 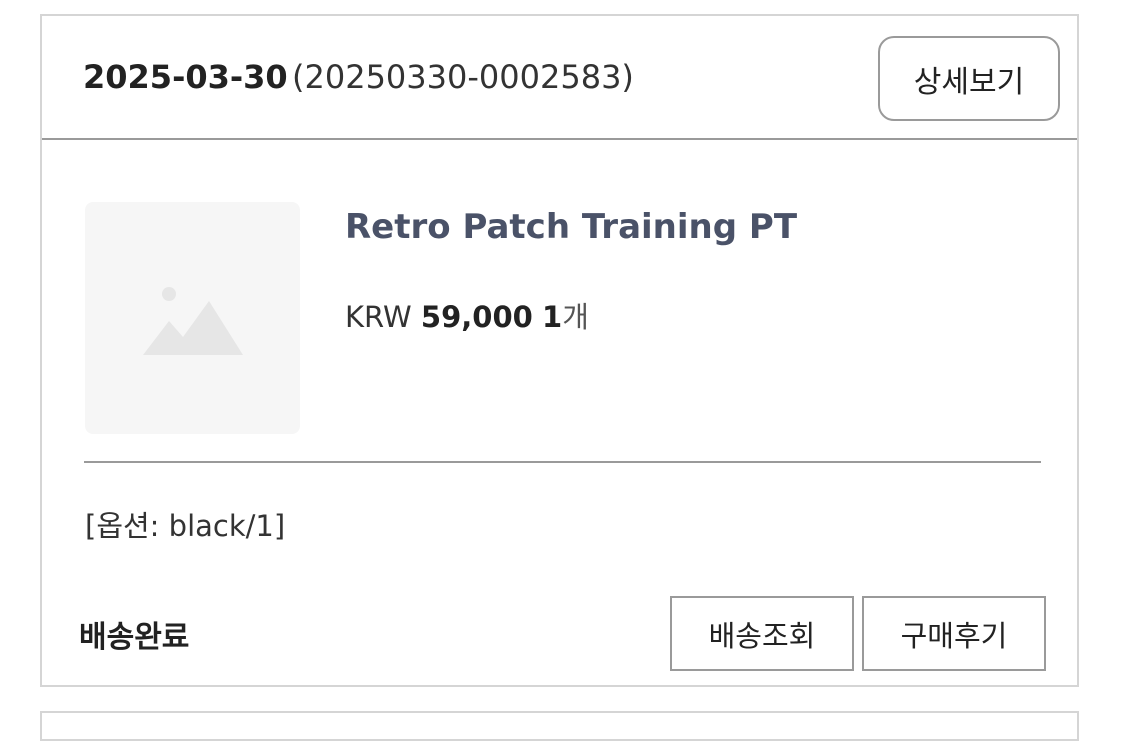 I want to click on order-date: 2025-03-30, so click(x=185, y=77).